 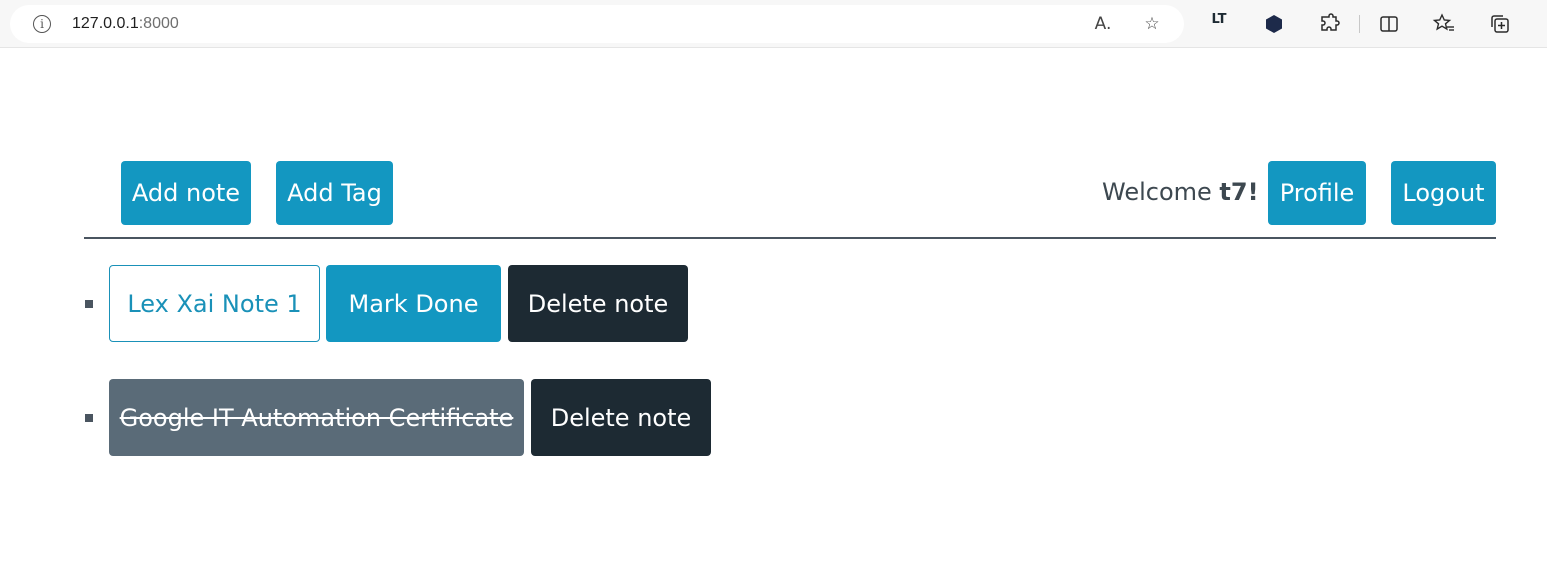 What do you see at coordinates (1443, 193) in the screenshot?
I see `logout-button: Logout` at bounding box center [1443, 193].